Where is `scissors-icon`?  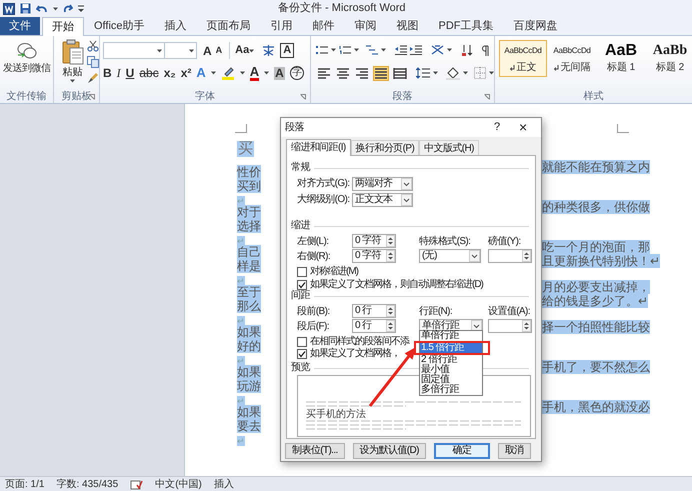
scissors-icon is located at coordinates (93, 46).